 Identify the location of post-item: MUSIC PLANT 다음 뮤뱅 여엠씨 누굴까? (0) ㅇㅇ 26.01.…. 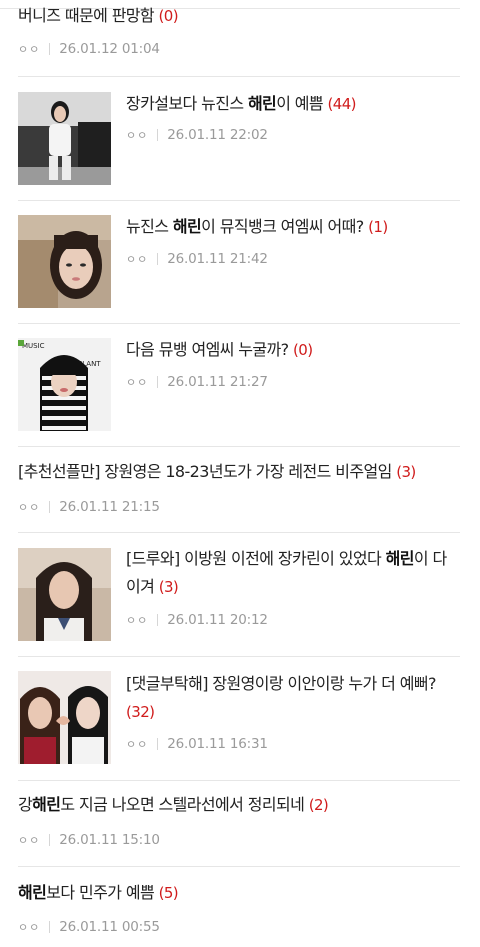
(239, 385).